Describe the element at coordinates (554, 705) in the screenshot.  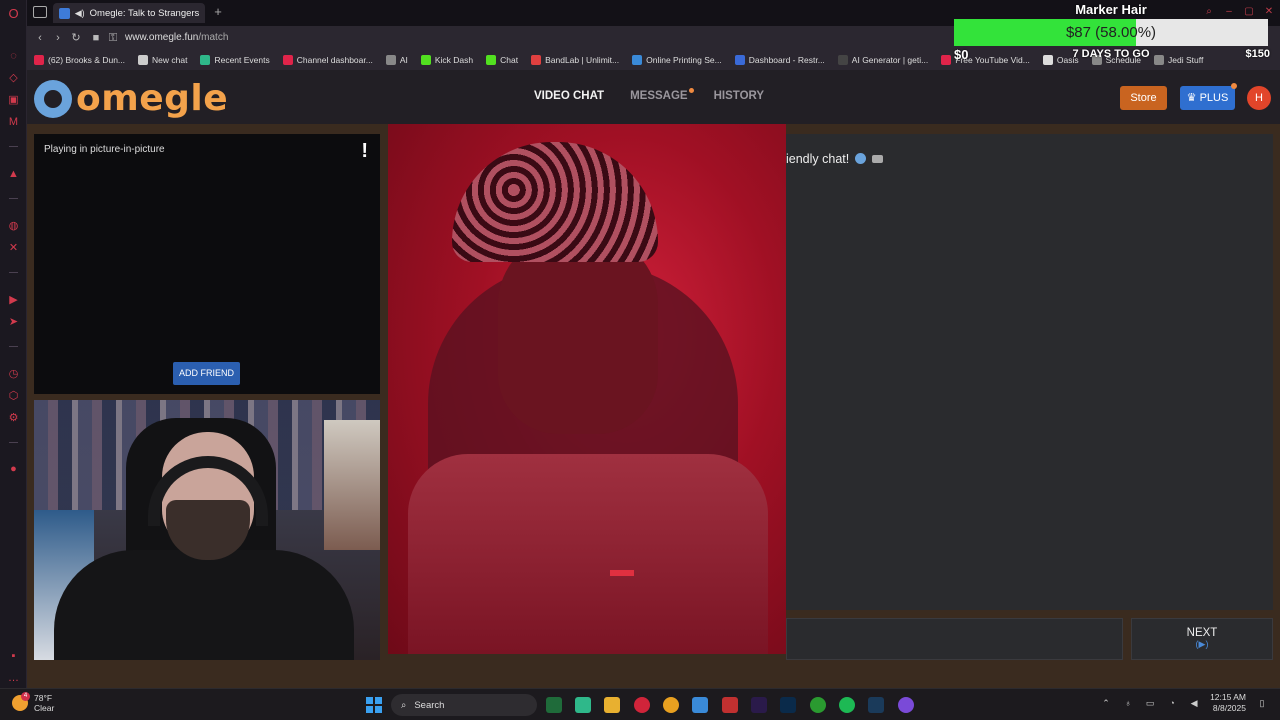
I see `audition-app-icon` at that location.